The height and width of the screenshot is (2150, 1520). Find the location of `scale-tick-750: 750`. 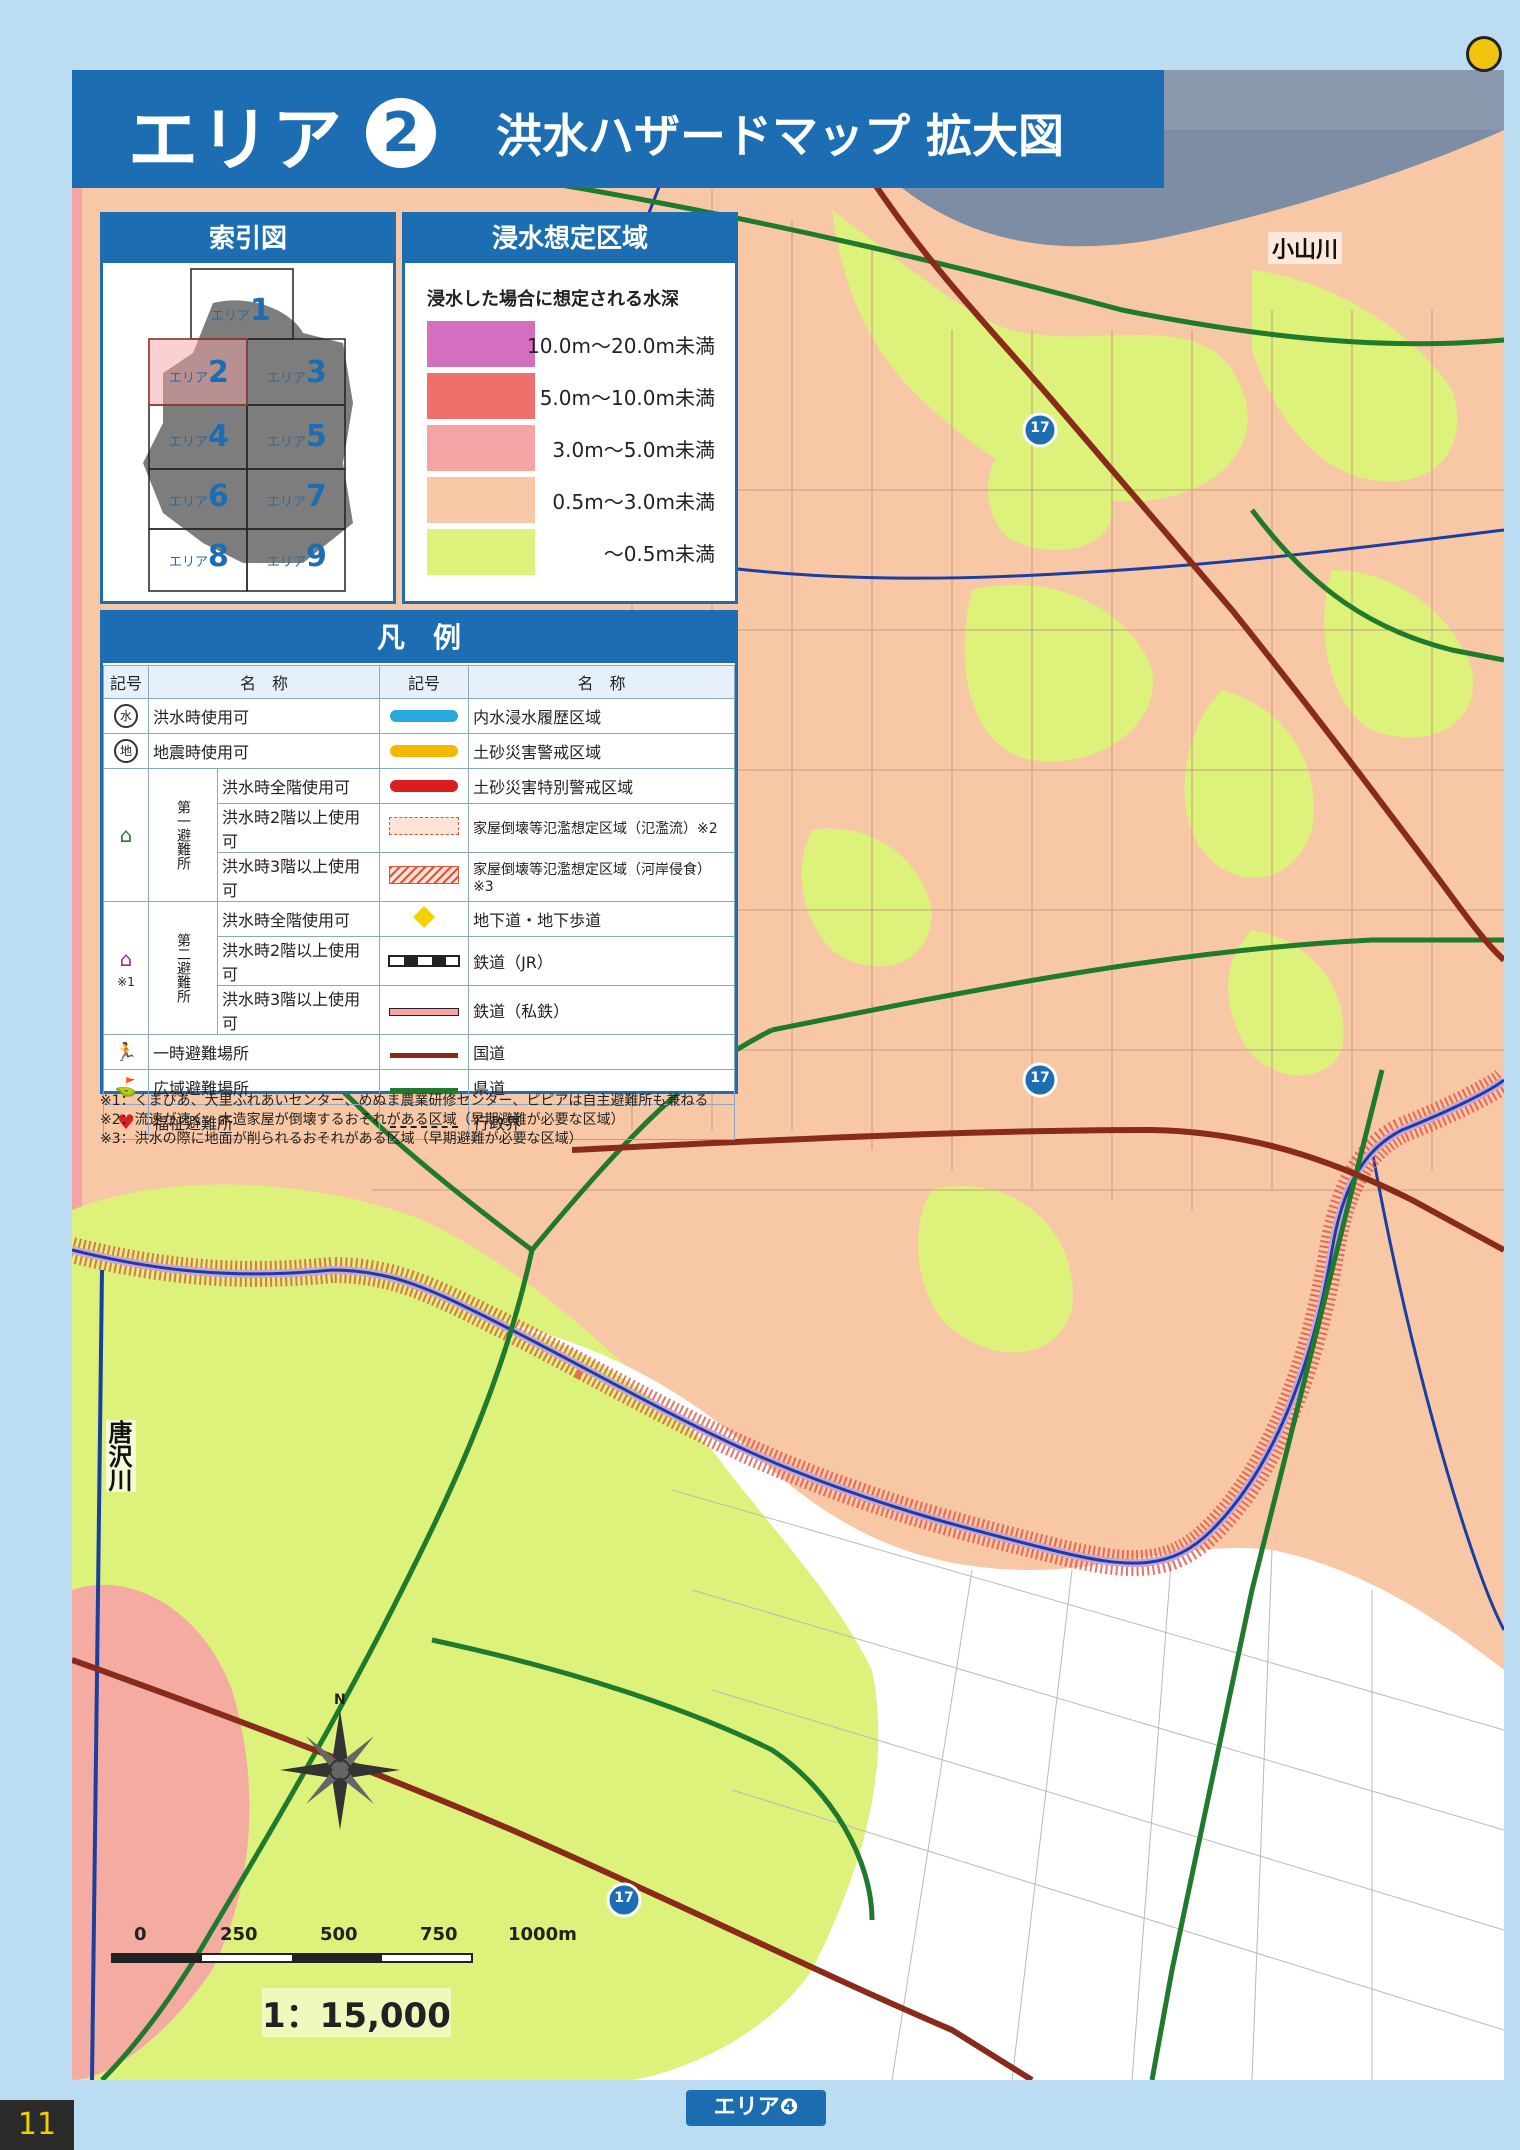

scale-tick-750: 750 is located at coordinates (439, 1934).